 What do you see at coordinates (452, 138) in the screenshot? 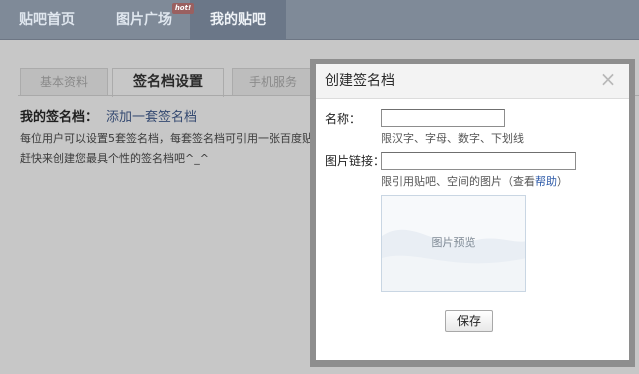
I see `name-hint: 限汉字、字母、数字、下划线` at bounding box center [452, 138].